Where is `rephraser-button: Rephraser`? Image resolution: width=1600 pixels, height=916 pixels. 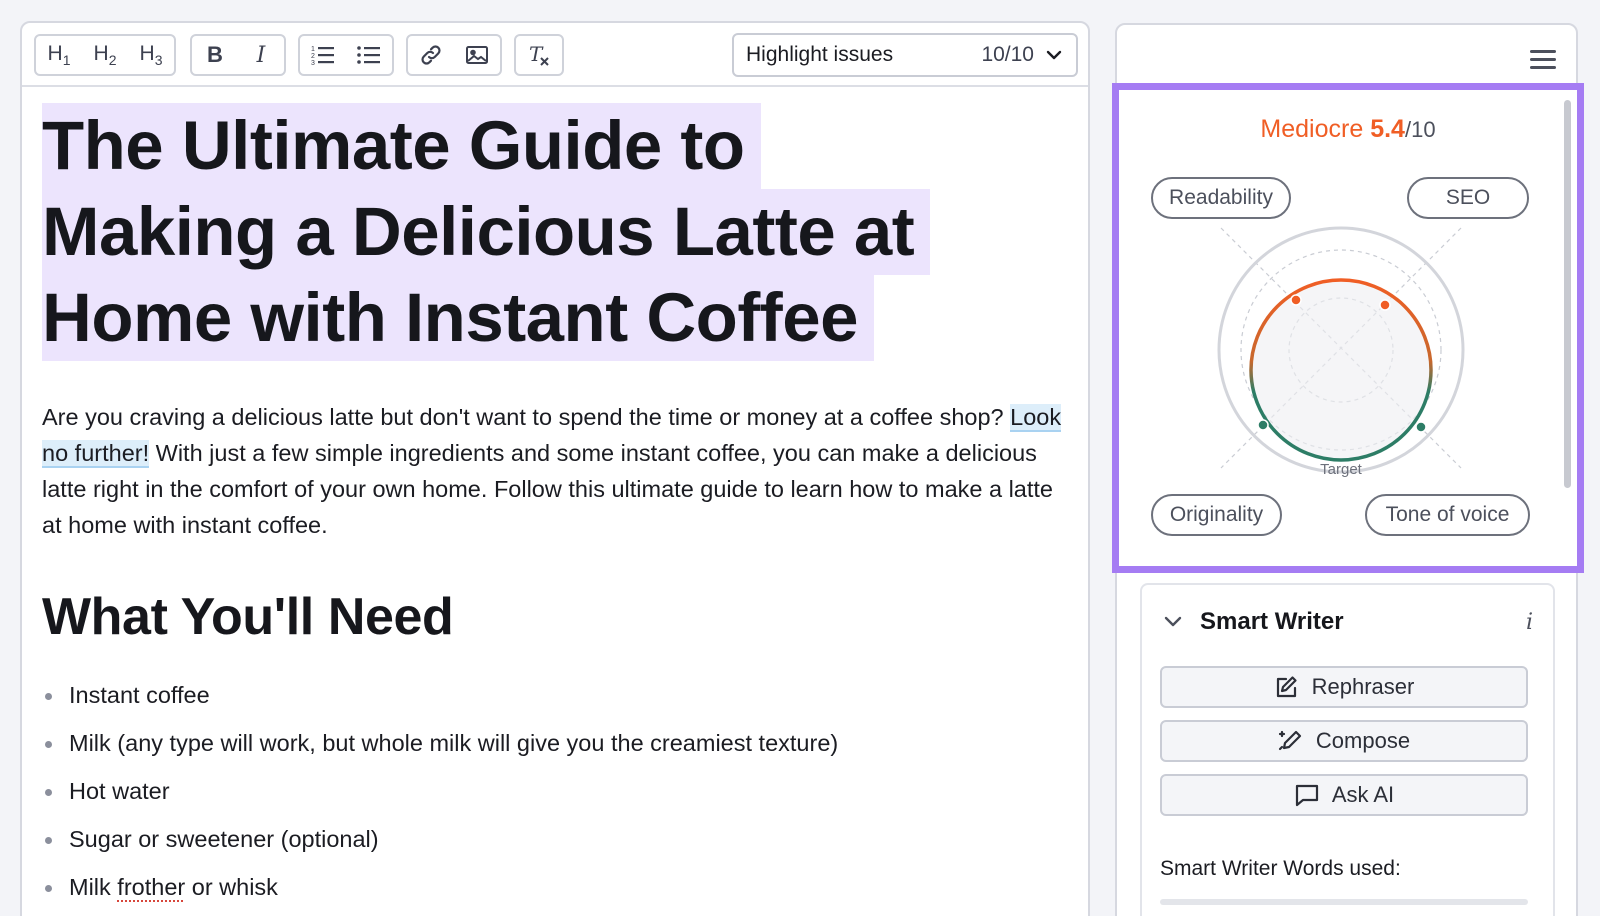
rephraser-button: Rephraser is located at coordinates (1344, 687).